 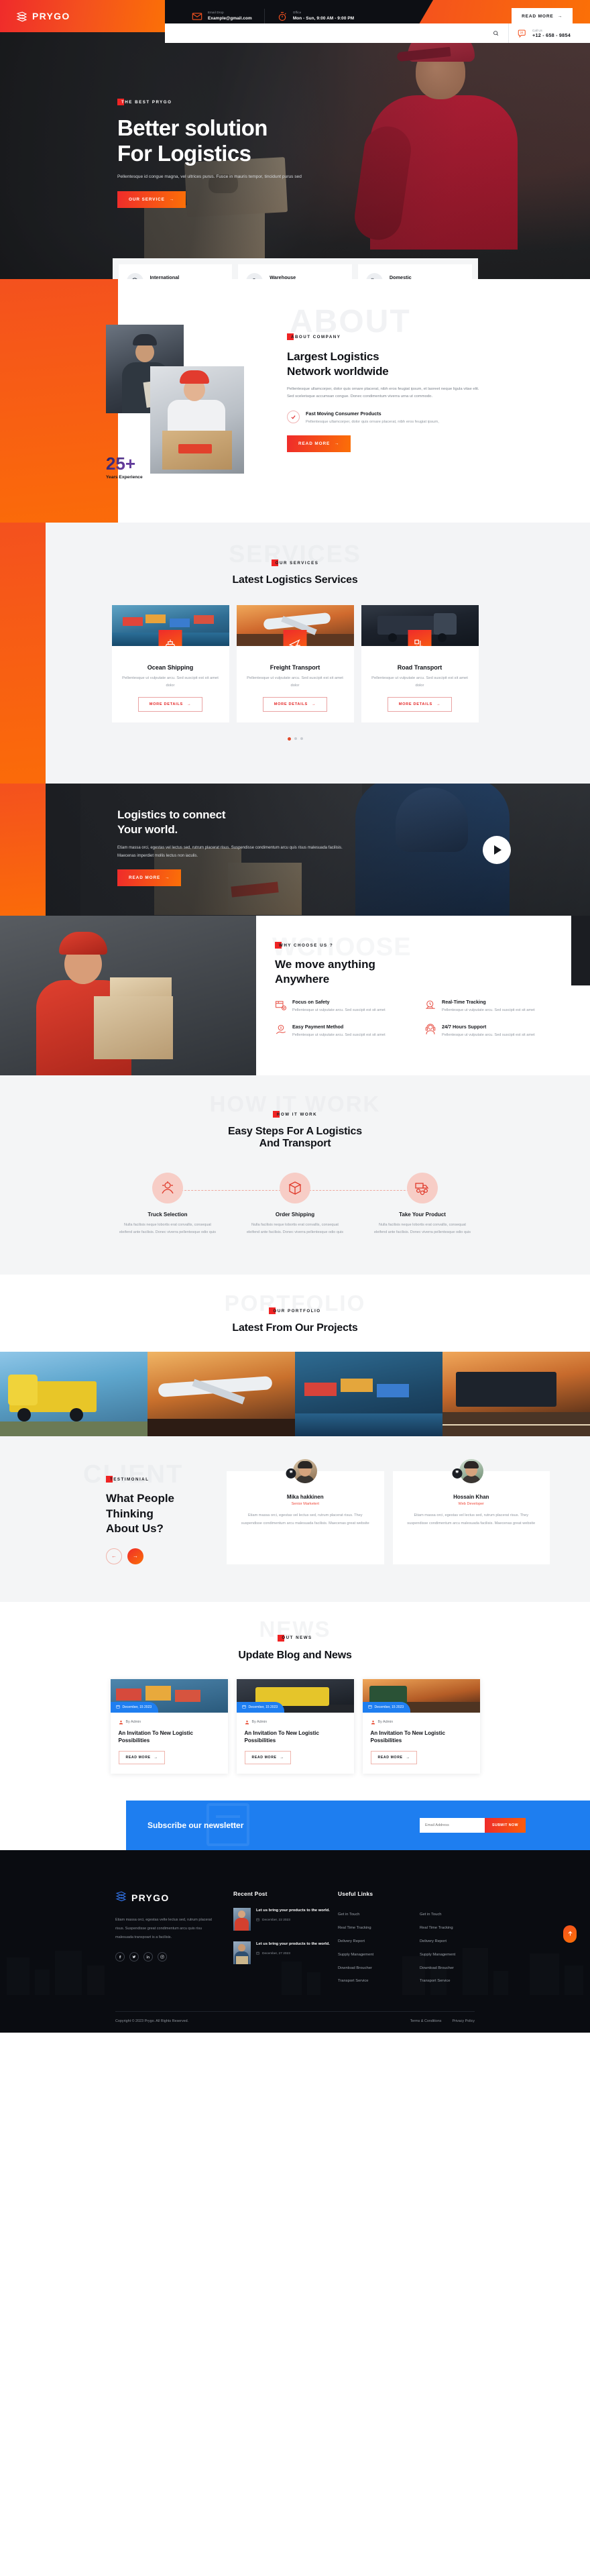 I want to click on facebook-icon, so click(x=120, y=1957).